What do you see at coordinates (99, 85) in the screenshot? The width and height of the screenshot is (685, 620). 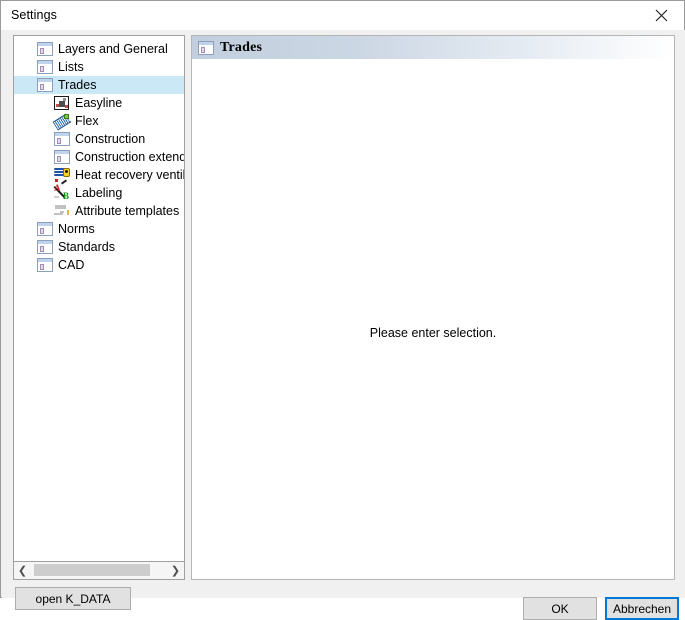 I see `tree-item-trades: Trades` at bounding box center [99, 85].